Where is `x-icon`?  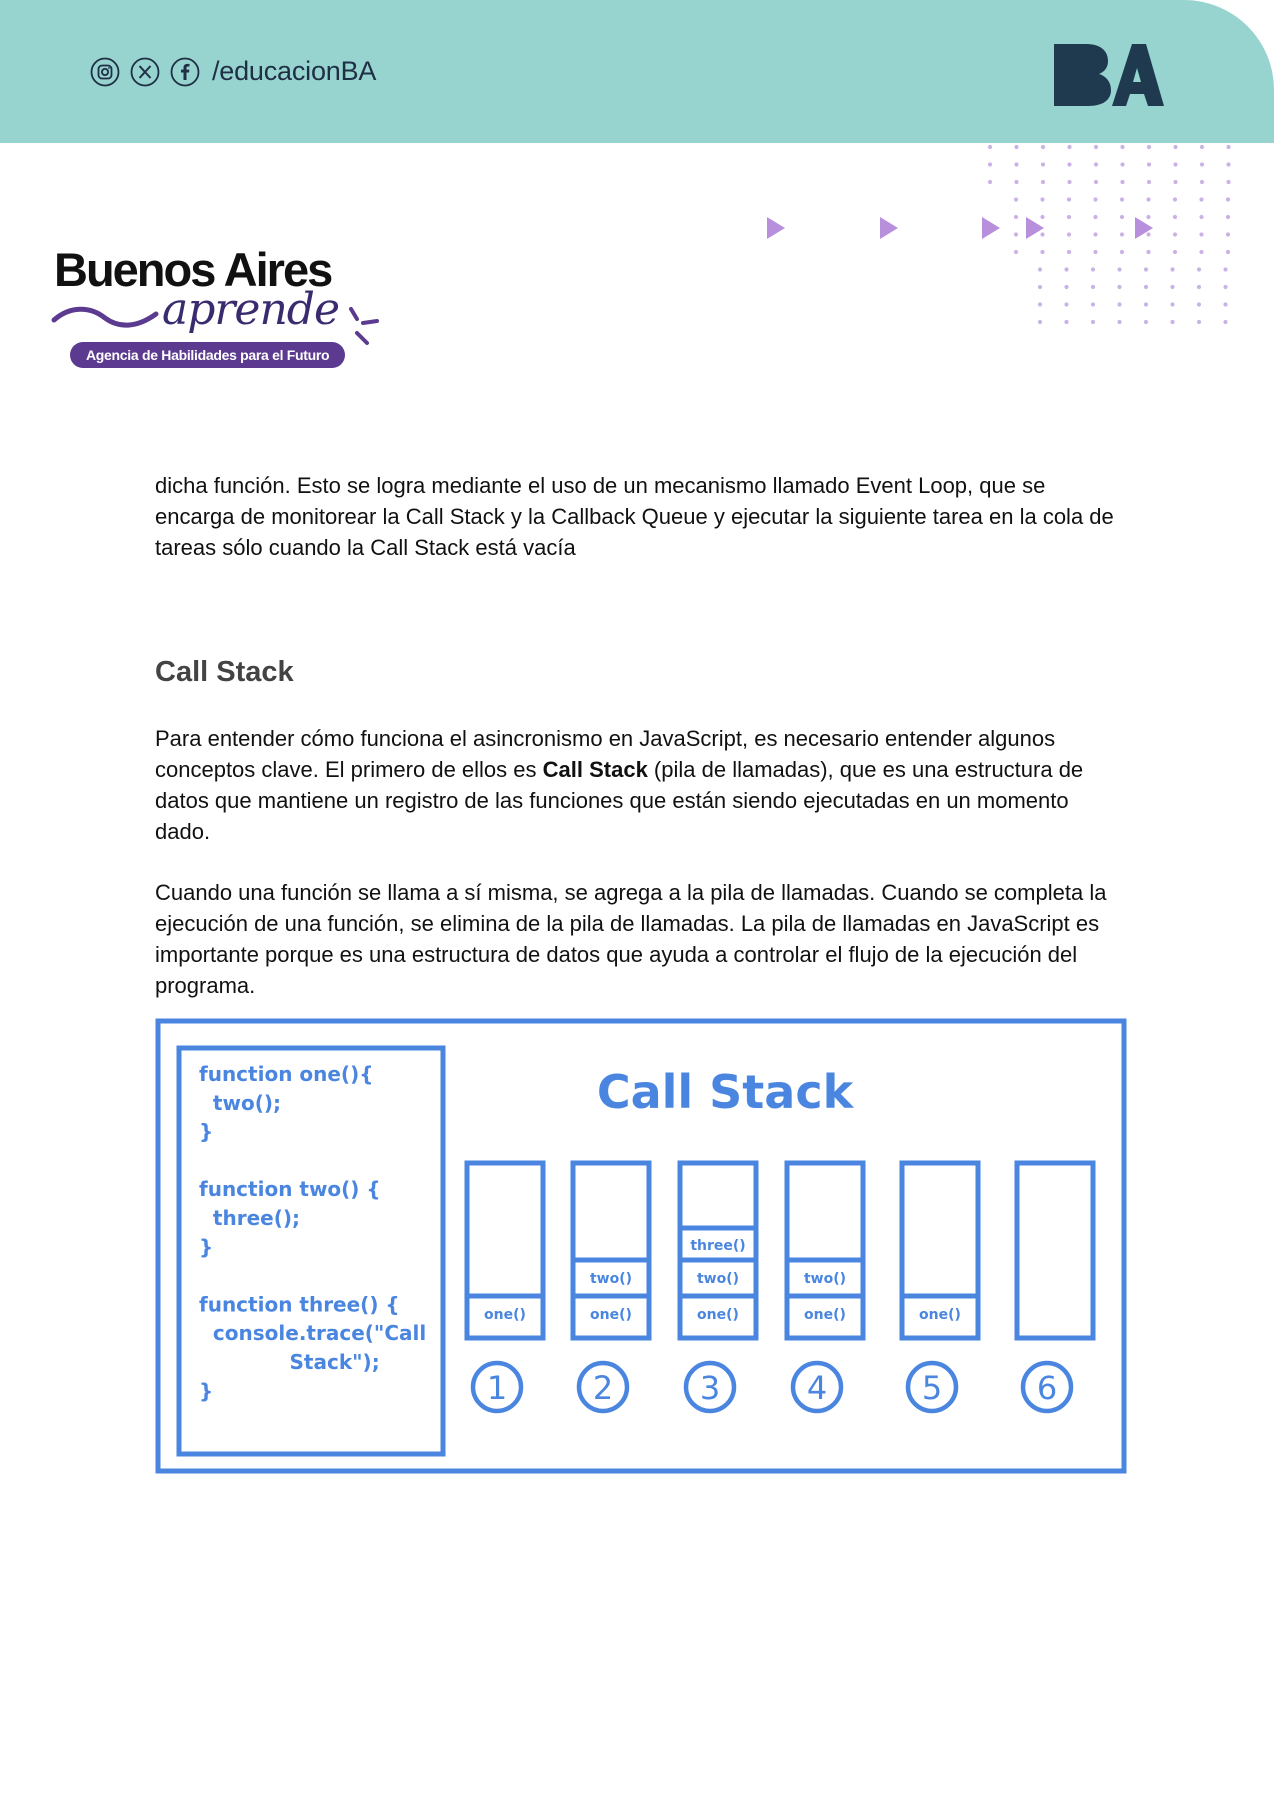
x-icon is located at coordinates (145, 72).